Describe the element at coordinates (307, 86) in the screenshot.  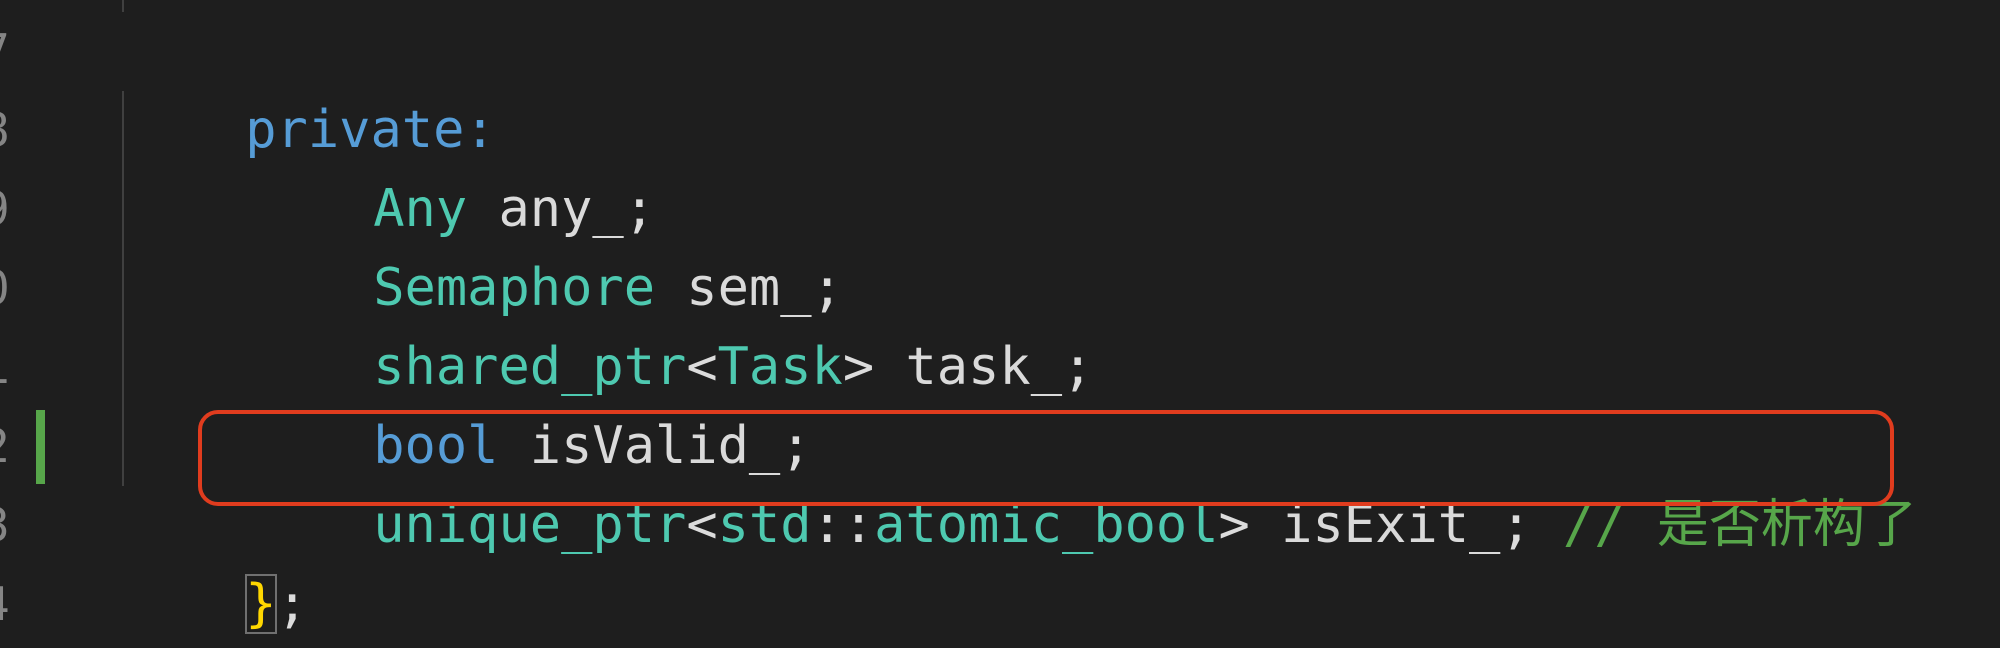
I see `code-line-7: private:` at that location.